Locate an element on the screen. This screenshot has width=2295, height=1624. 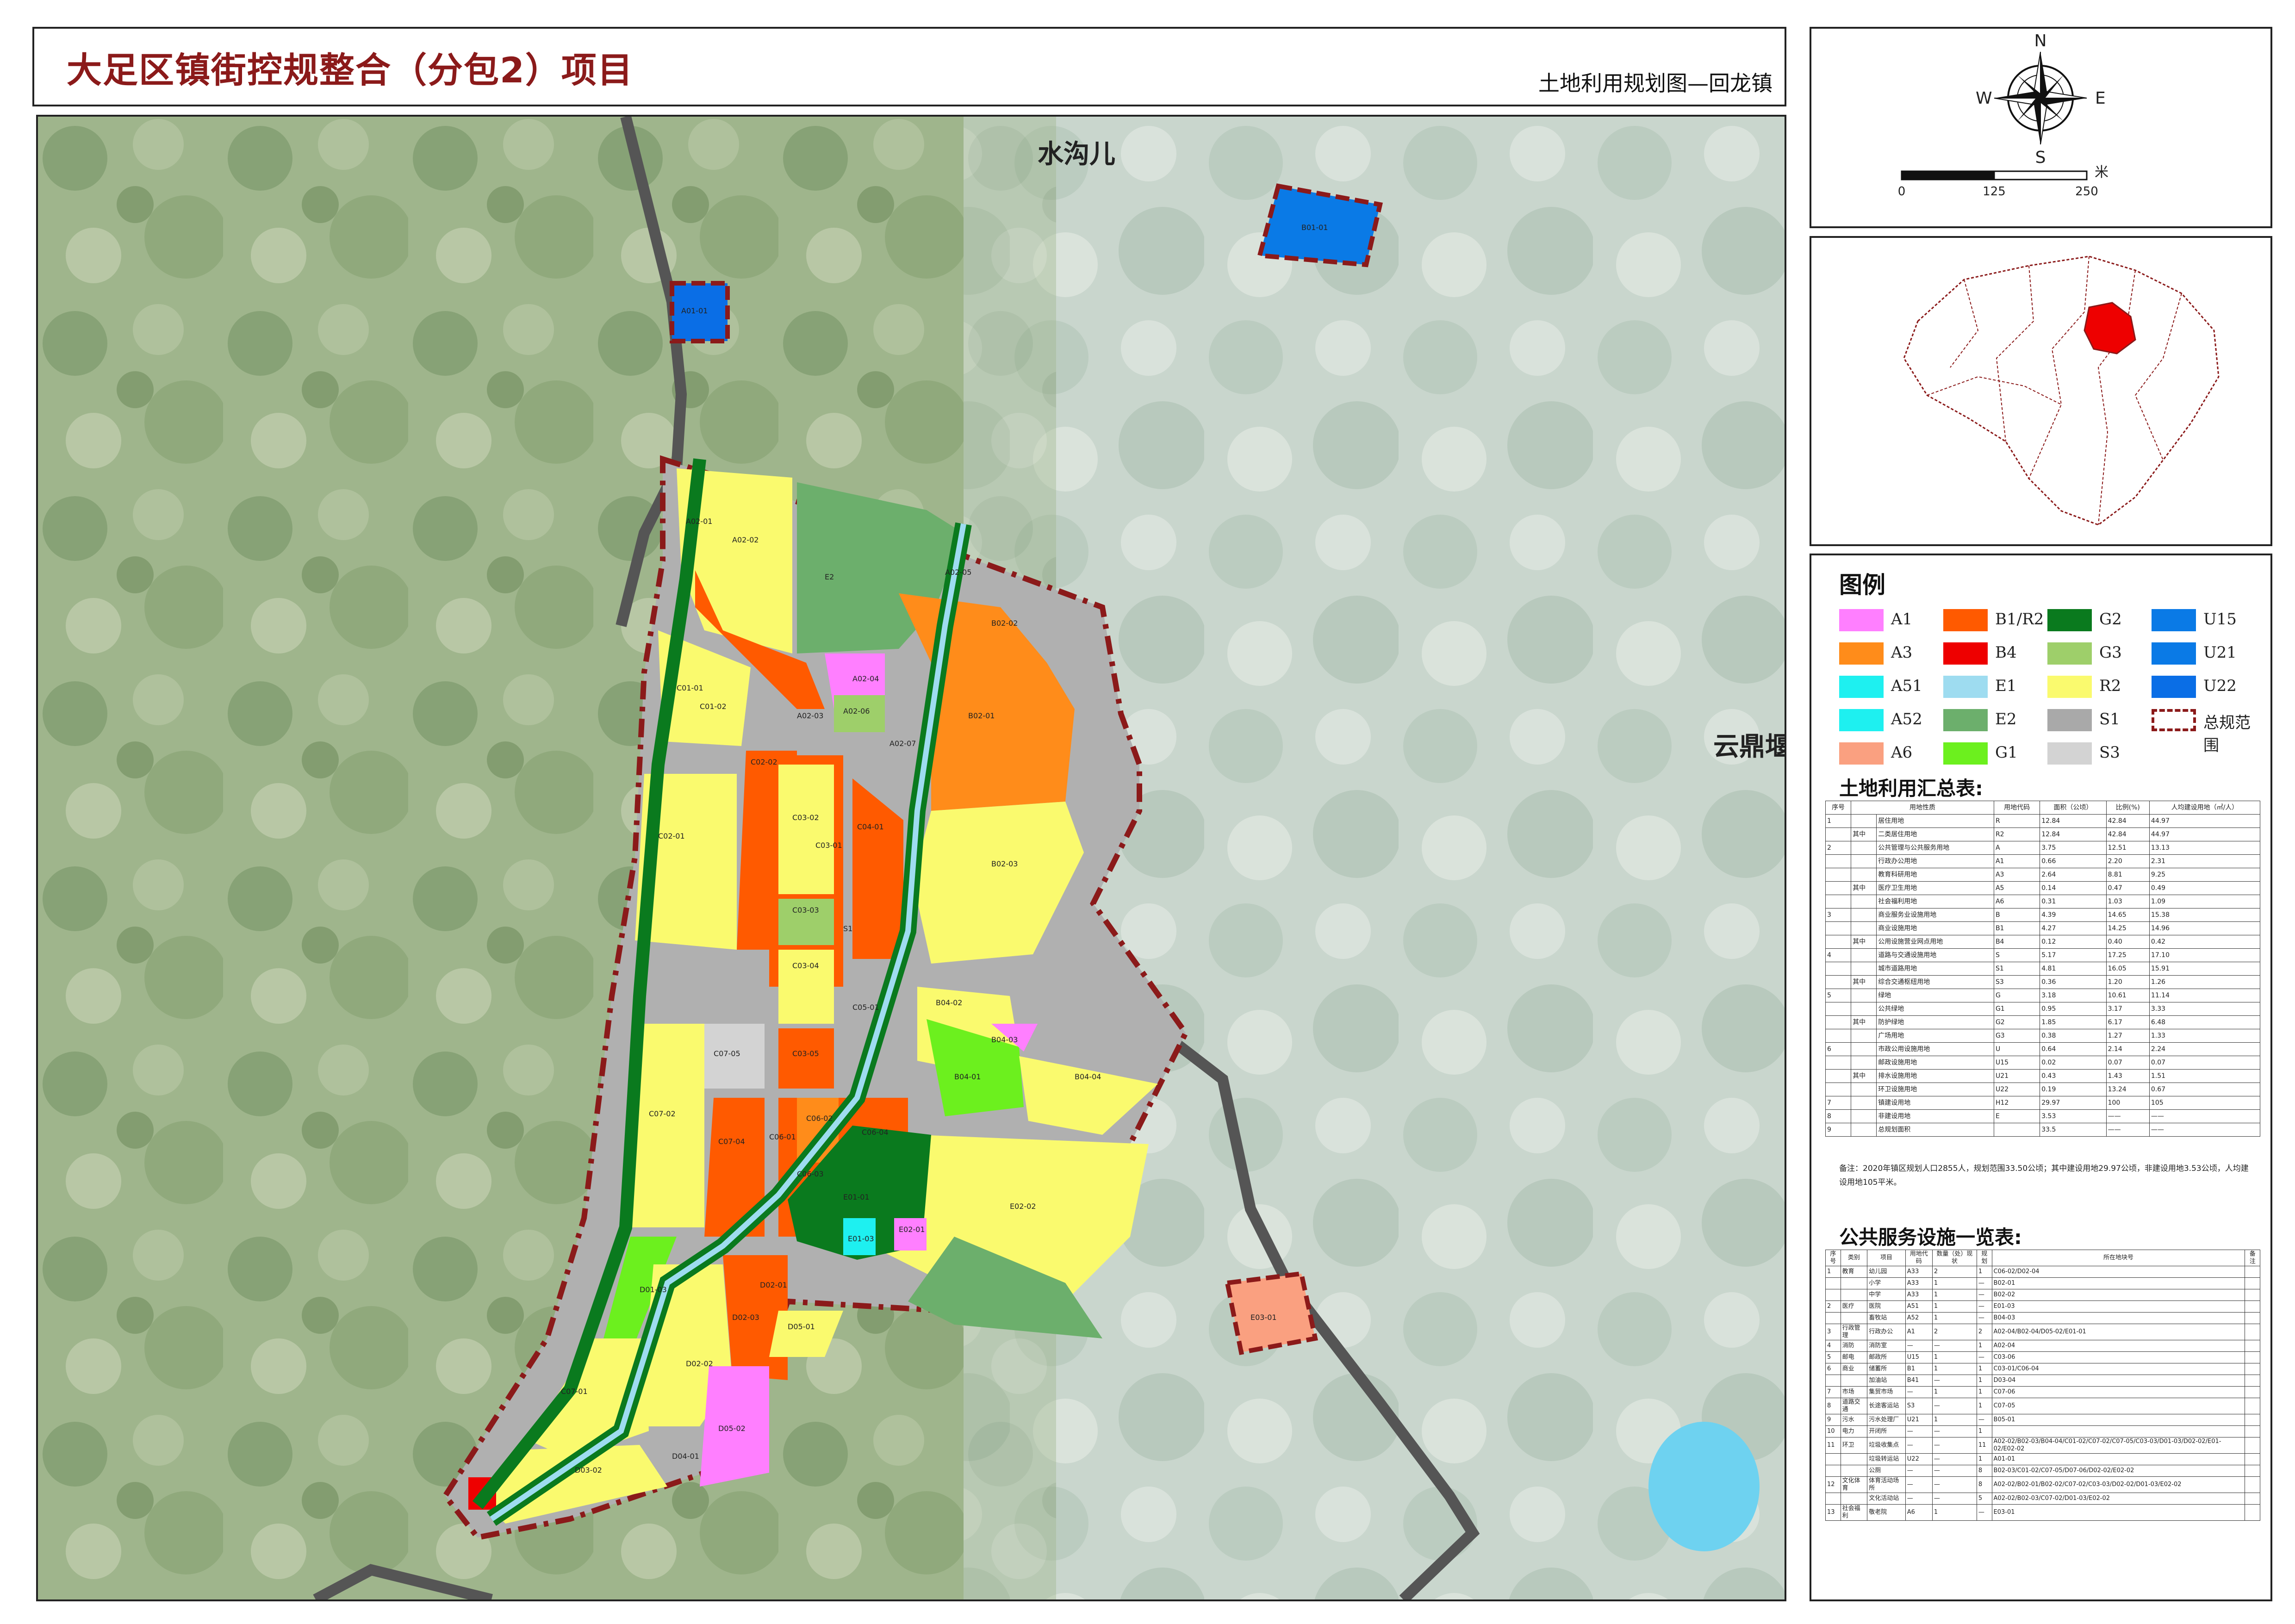
svg-text: C02-02 is located at coordinates (764, 762).